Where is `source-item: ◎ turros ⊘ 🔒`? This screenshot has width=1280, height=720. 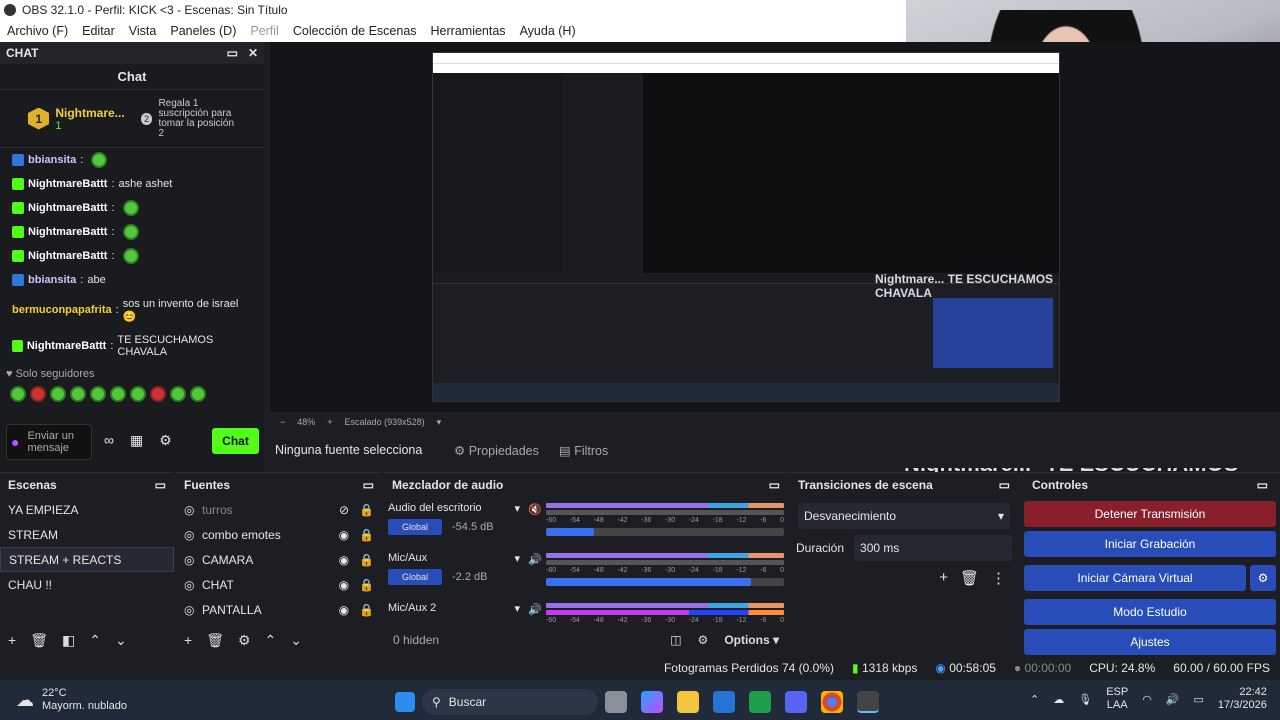
source-item: ◎ turros ⊘ 🔒 is located at coordinates (279, 509).